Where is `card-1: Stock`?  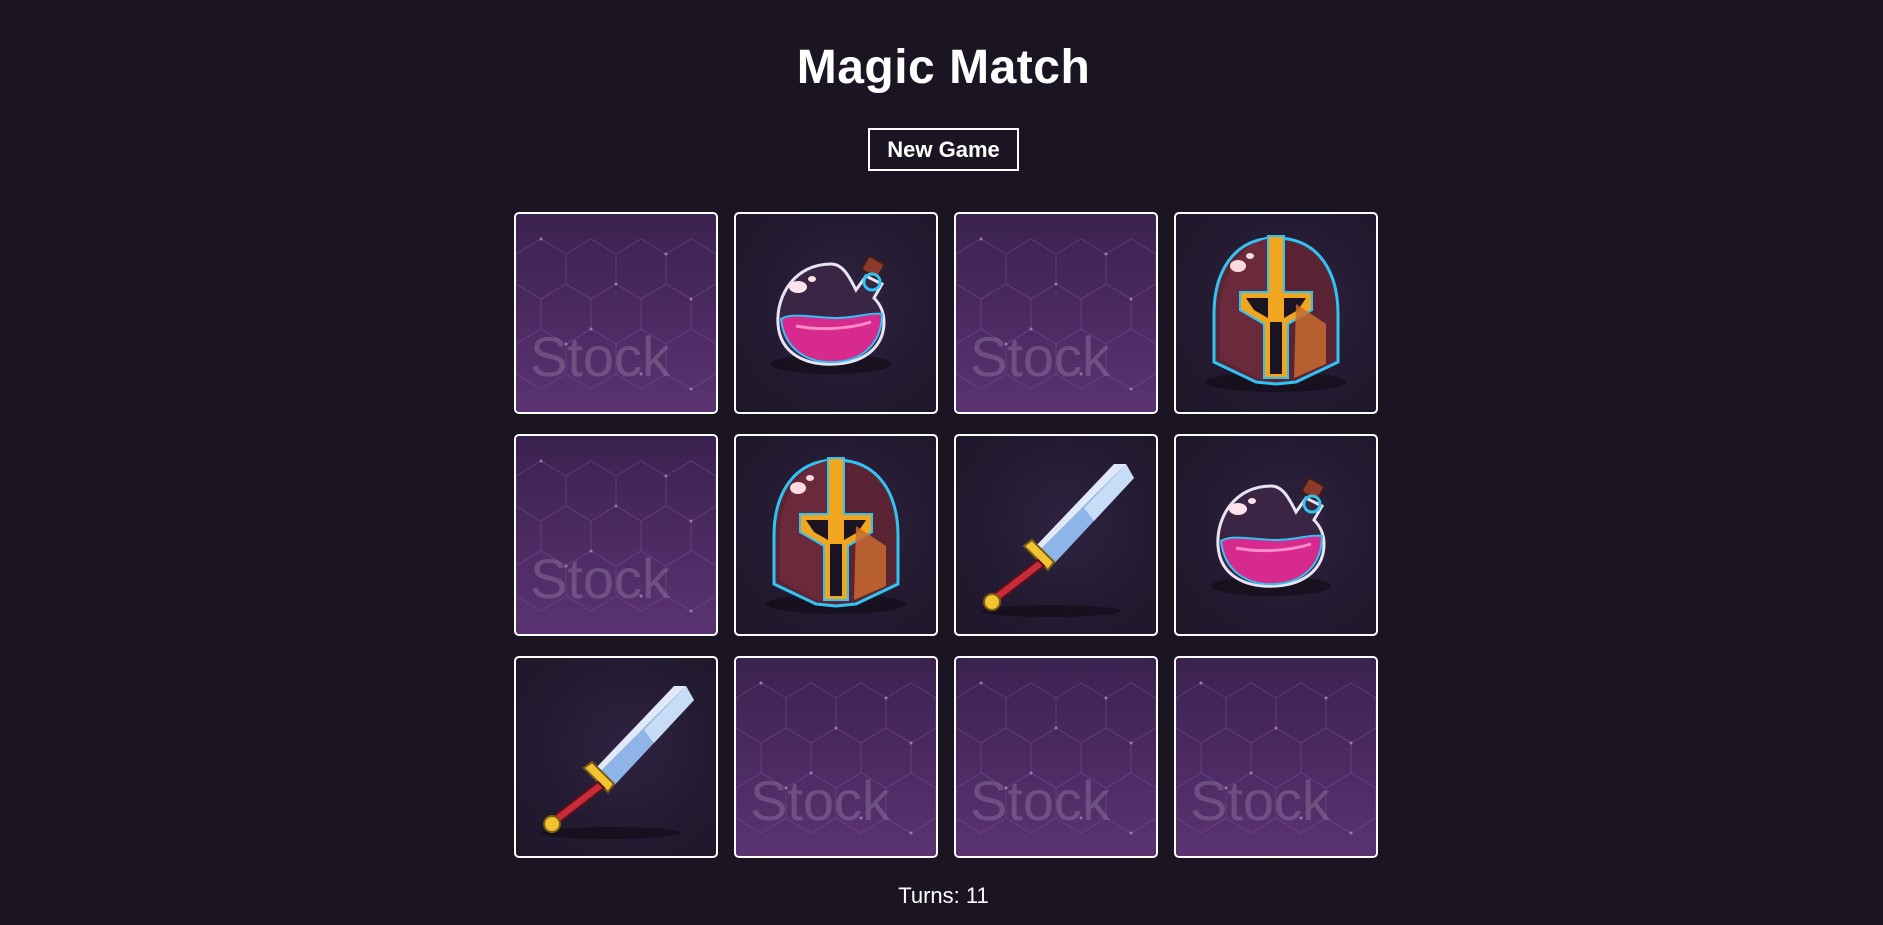 card-1: Stock is located at coordinates (616, 313).